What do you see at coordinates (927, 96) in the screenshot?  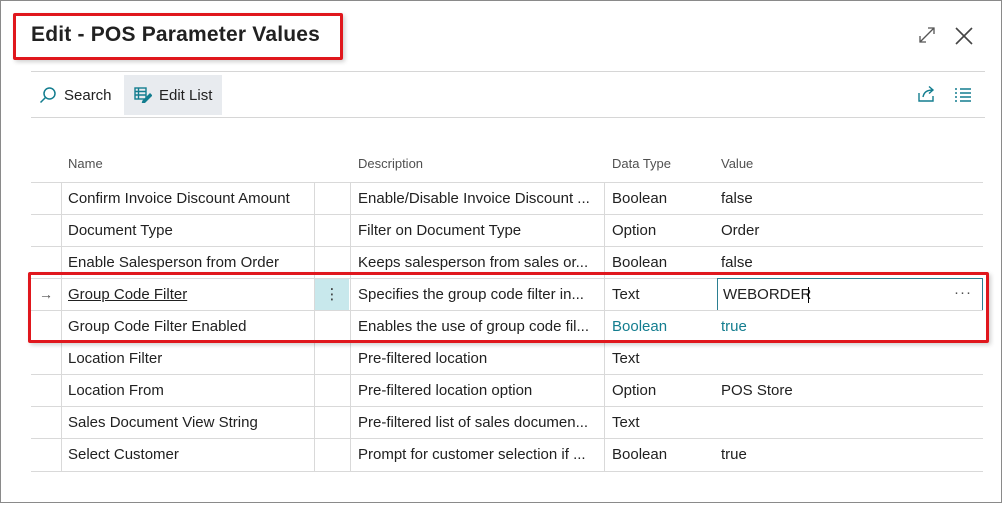 I see `share-icon` at bounding box center [927, 96].